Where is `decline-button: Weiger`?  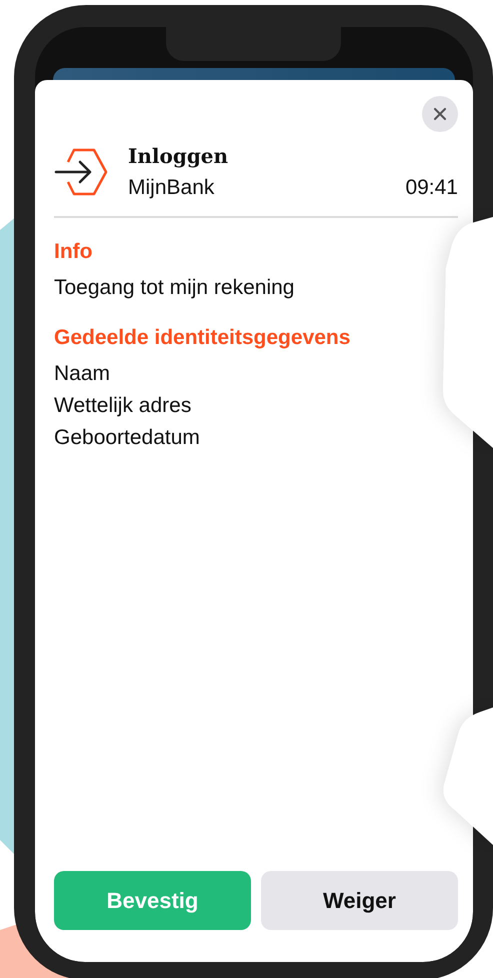 decline-button: Weiger is located at coordinates (359, 900).